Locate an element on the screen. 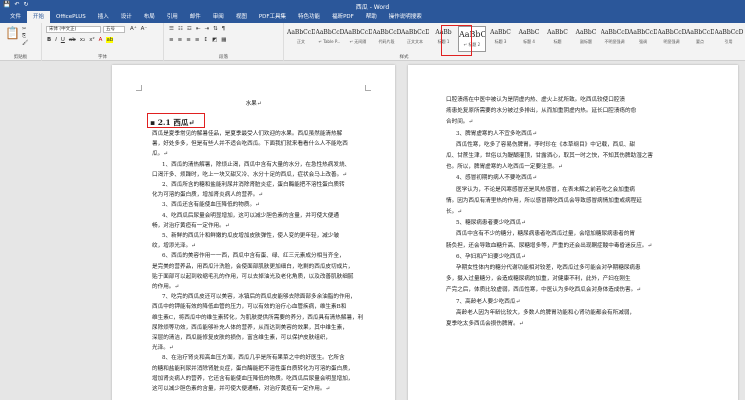 The image size is (745, 400). body-line: 这可以减少胆色素的含量，并可使大便通畅，对治疗黄疸有一定作用。↵ is located at coordinates (241, 389).